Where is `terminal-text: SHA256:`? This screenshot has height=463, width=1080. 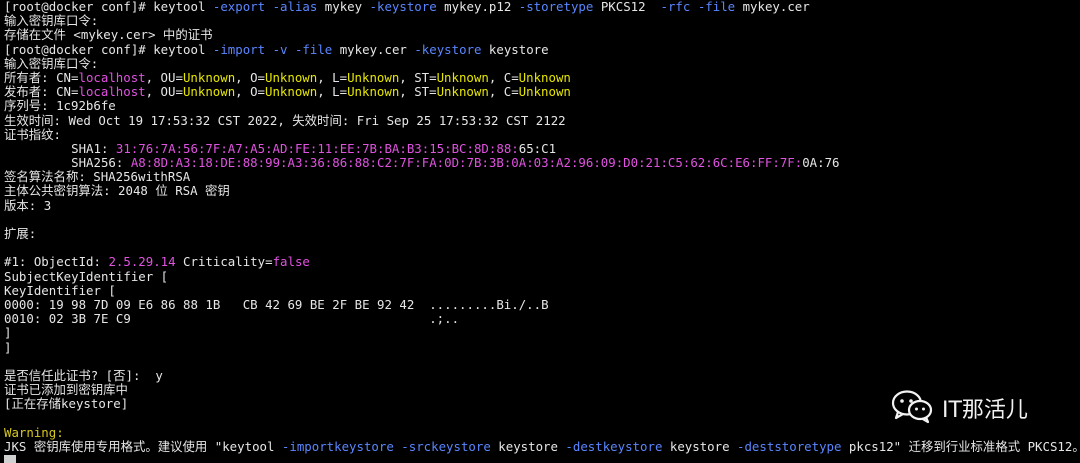
terminal-text: SHA256: is located at coordinates (67, 163).